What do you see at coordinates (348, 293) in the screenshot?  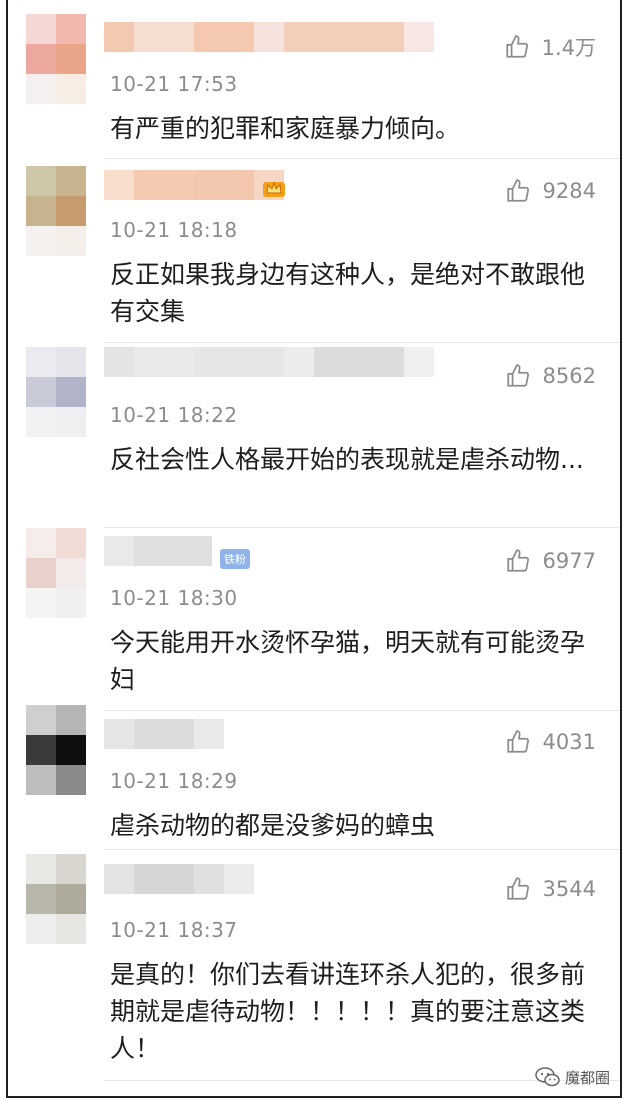 I see `comment-text: 反正如果我身边有这种人，是绝对不敢跟他有交集` at bounding box center [348, 293].